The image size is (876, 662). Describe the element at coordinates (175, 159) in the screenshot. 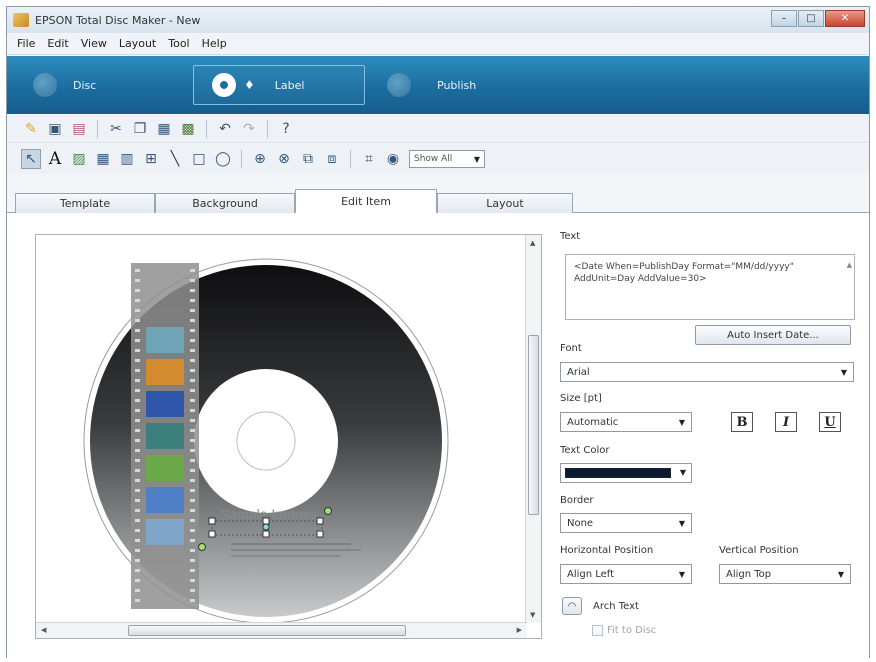

I see `line-tool-icon: ╲` at that location.